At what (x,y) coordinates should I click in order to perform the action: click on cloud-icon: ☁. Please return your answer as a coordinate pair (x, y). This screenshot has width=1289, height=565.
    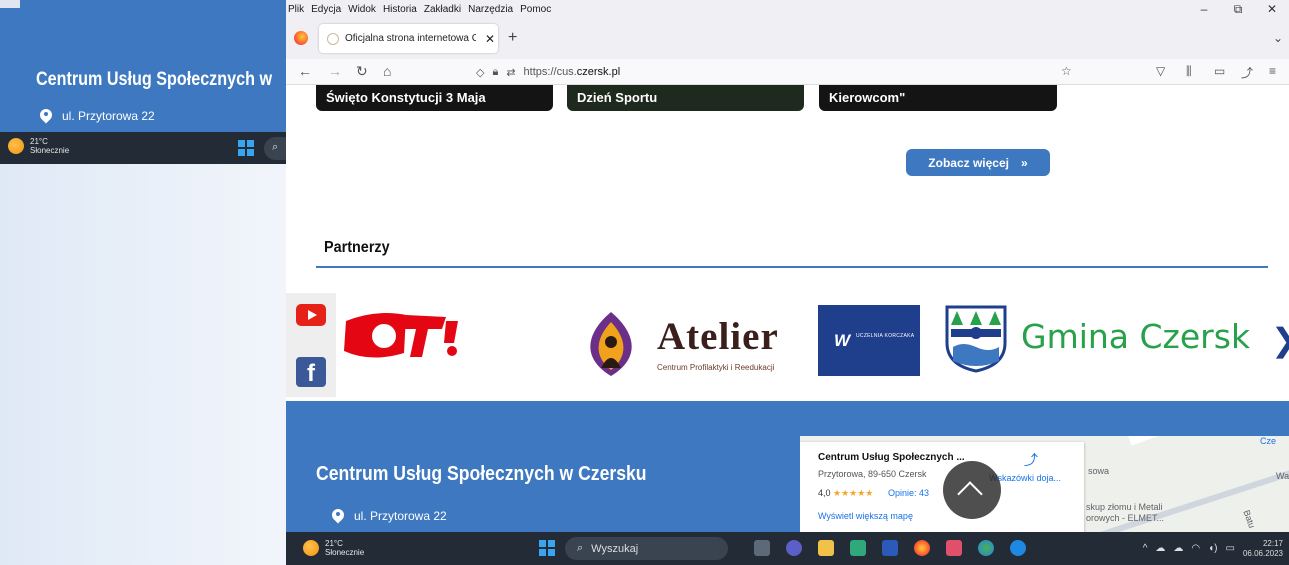
    Looking at the image, I should click on (1160, 548).